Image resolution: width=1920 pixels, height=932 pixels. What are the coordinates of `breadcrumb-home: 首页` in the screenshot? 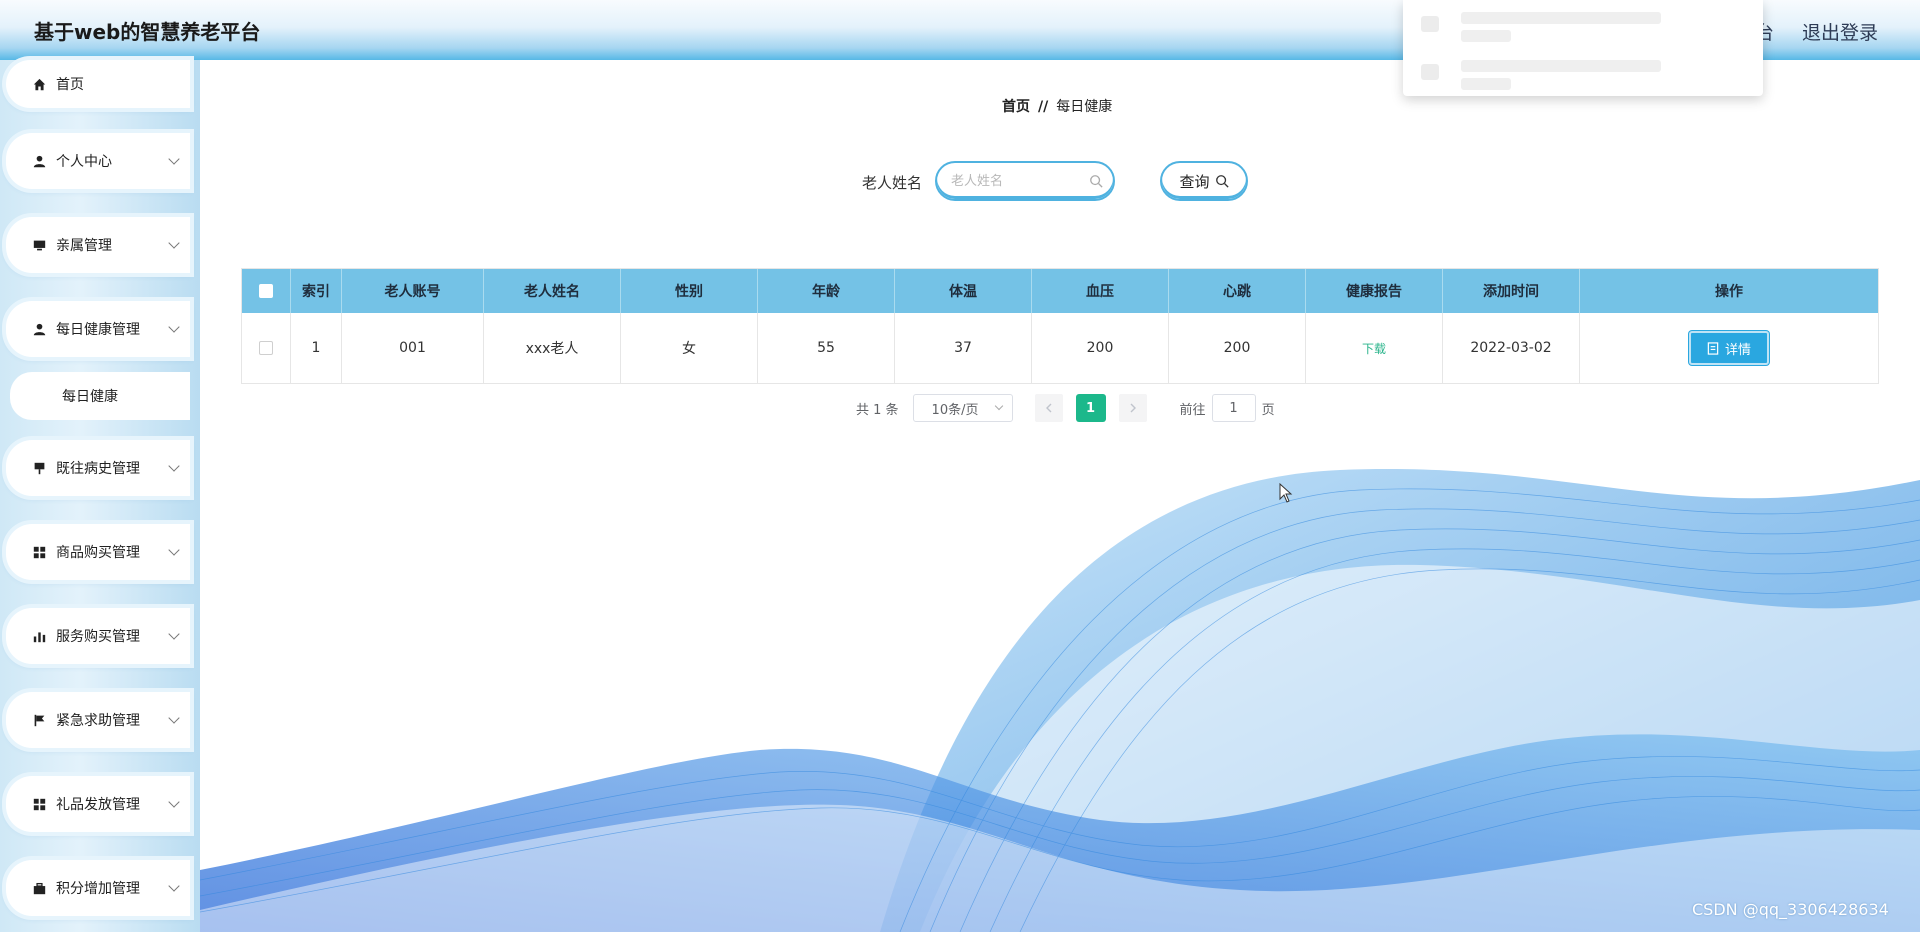 It's located at (1016, 107).